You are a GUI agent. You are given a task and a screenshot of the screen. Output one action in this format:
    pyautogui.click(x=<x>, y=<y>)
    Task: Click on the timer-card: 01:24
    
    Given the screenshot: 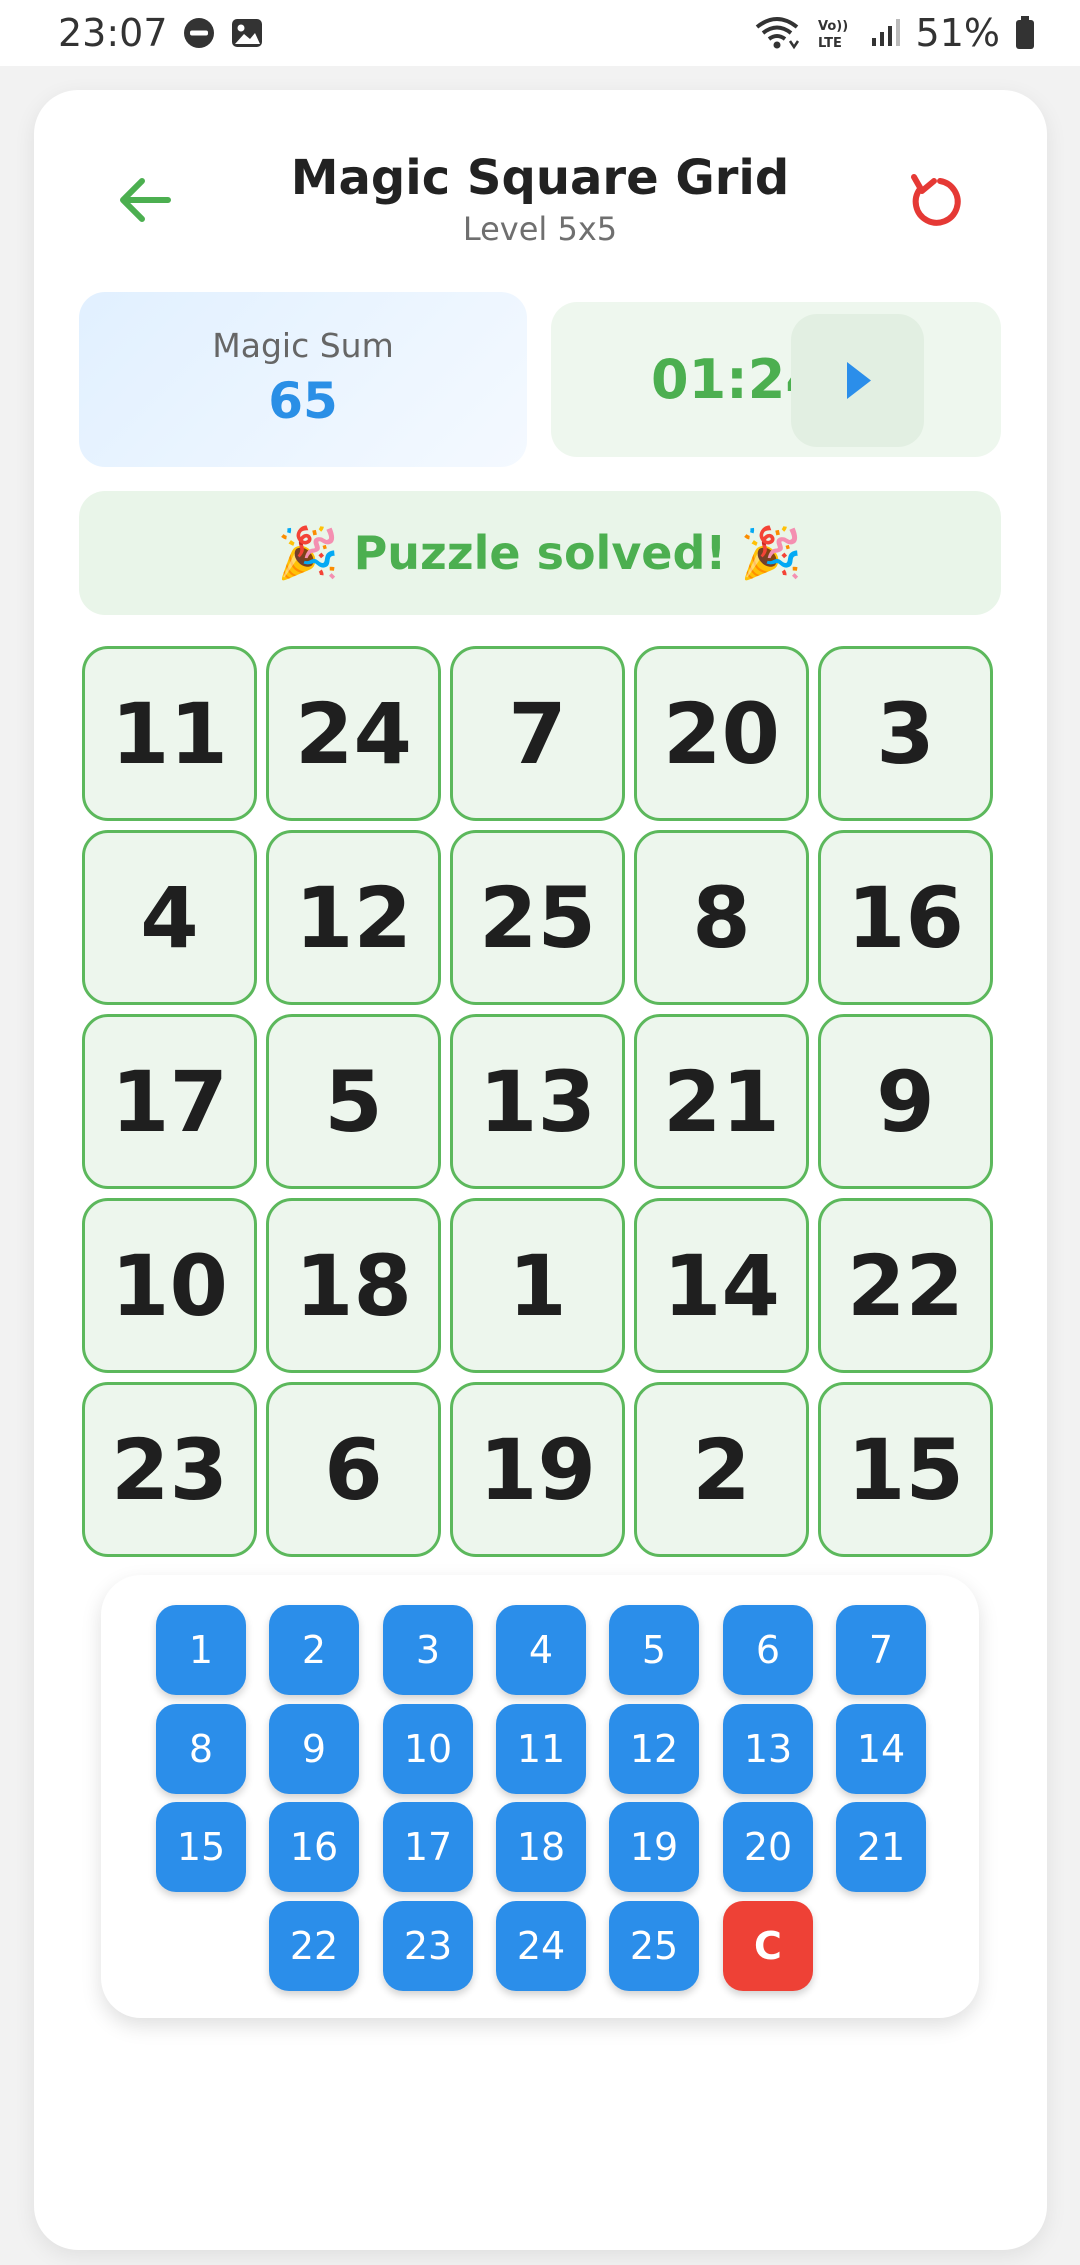 What is the action you would take?
    pyautogui.click(x=776, y=379)
    